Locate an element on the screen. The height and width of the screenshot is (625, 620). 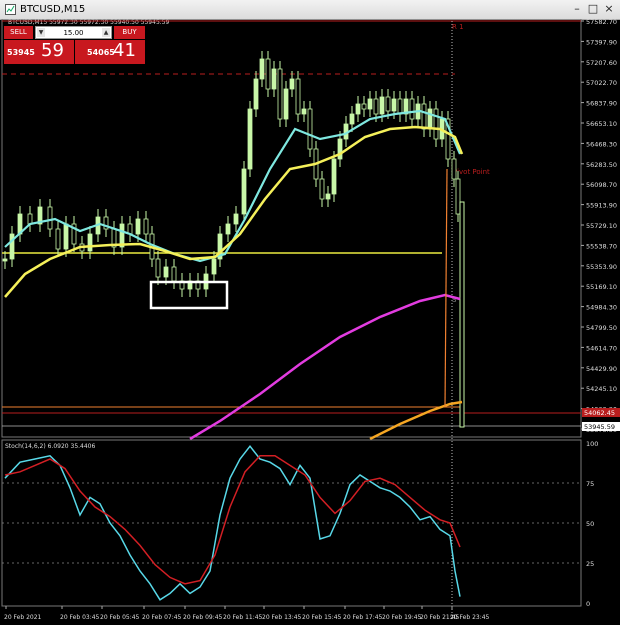
price-axis-label: 56283.50 is located at coordinates (601, 165).